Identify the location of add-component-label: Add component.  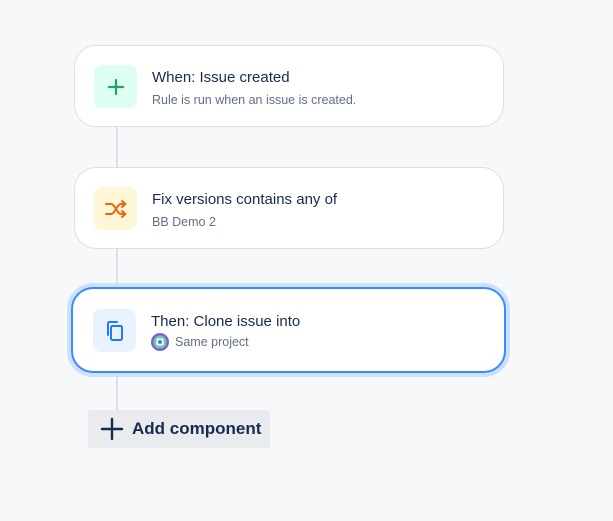
(197, 428).